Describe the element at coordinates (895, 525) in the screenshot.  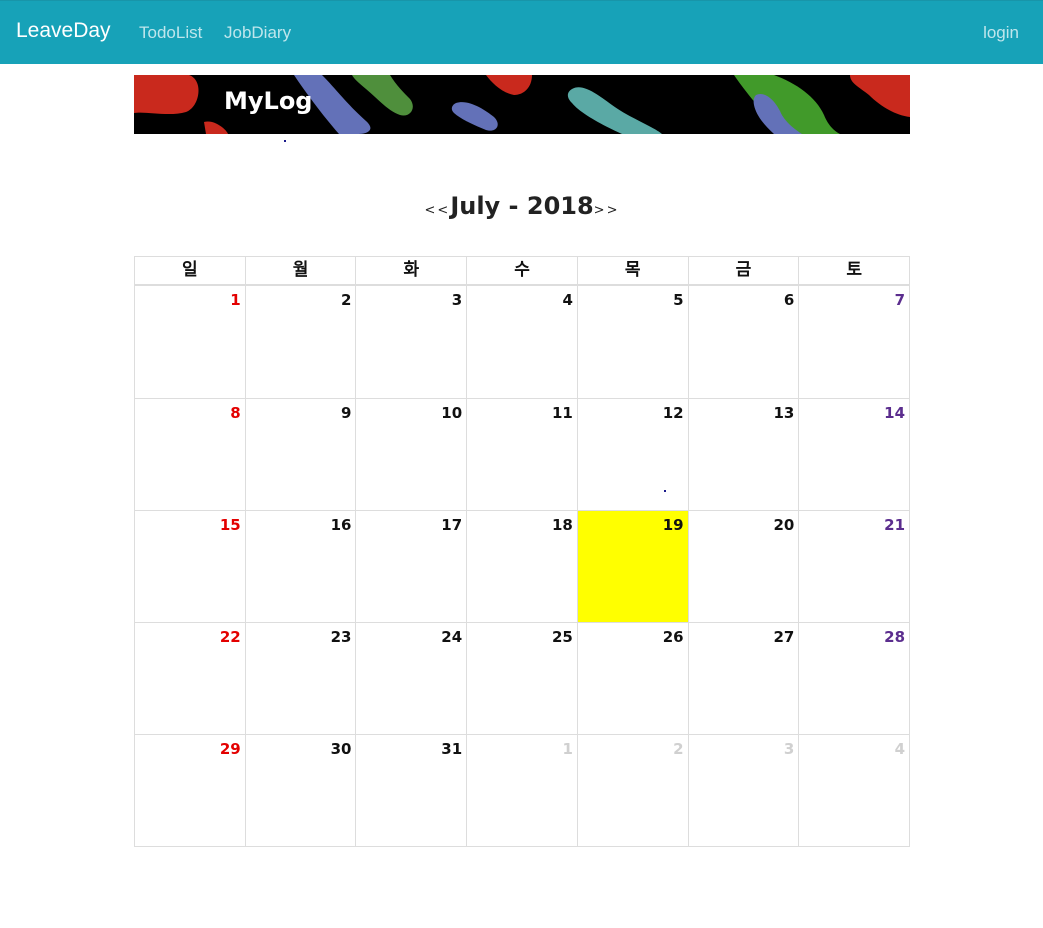
I see `day-number: 21` at that location.